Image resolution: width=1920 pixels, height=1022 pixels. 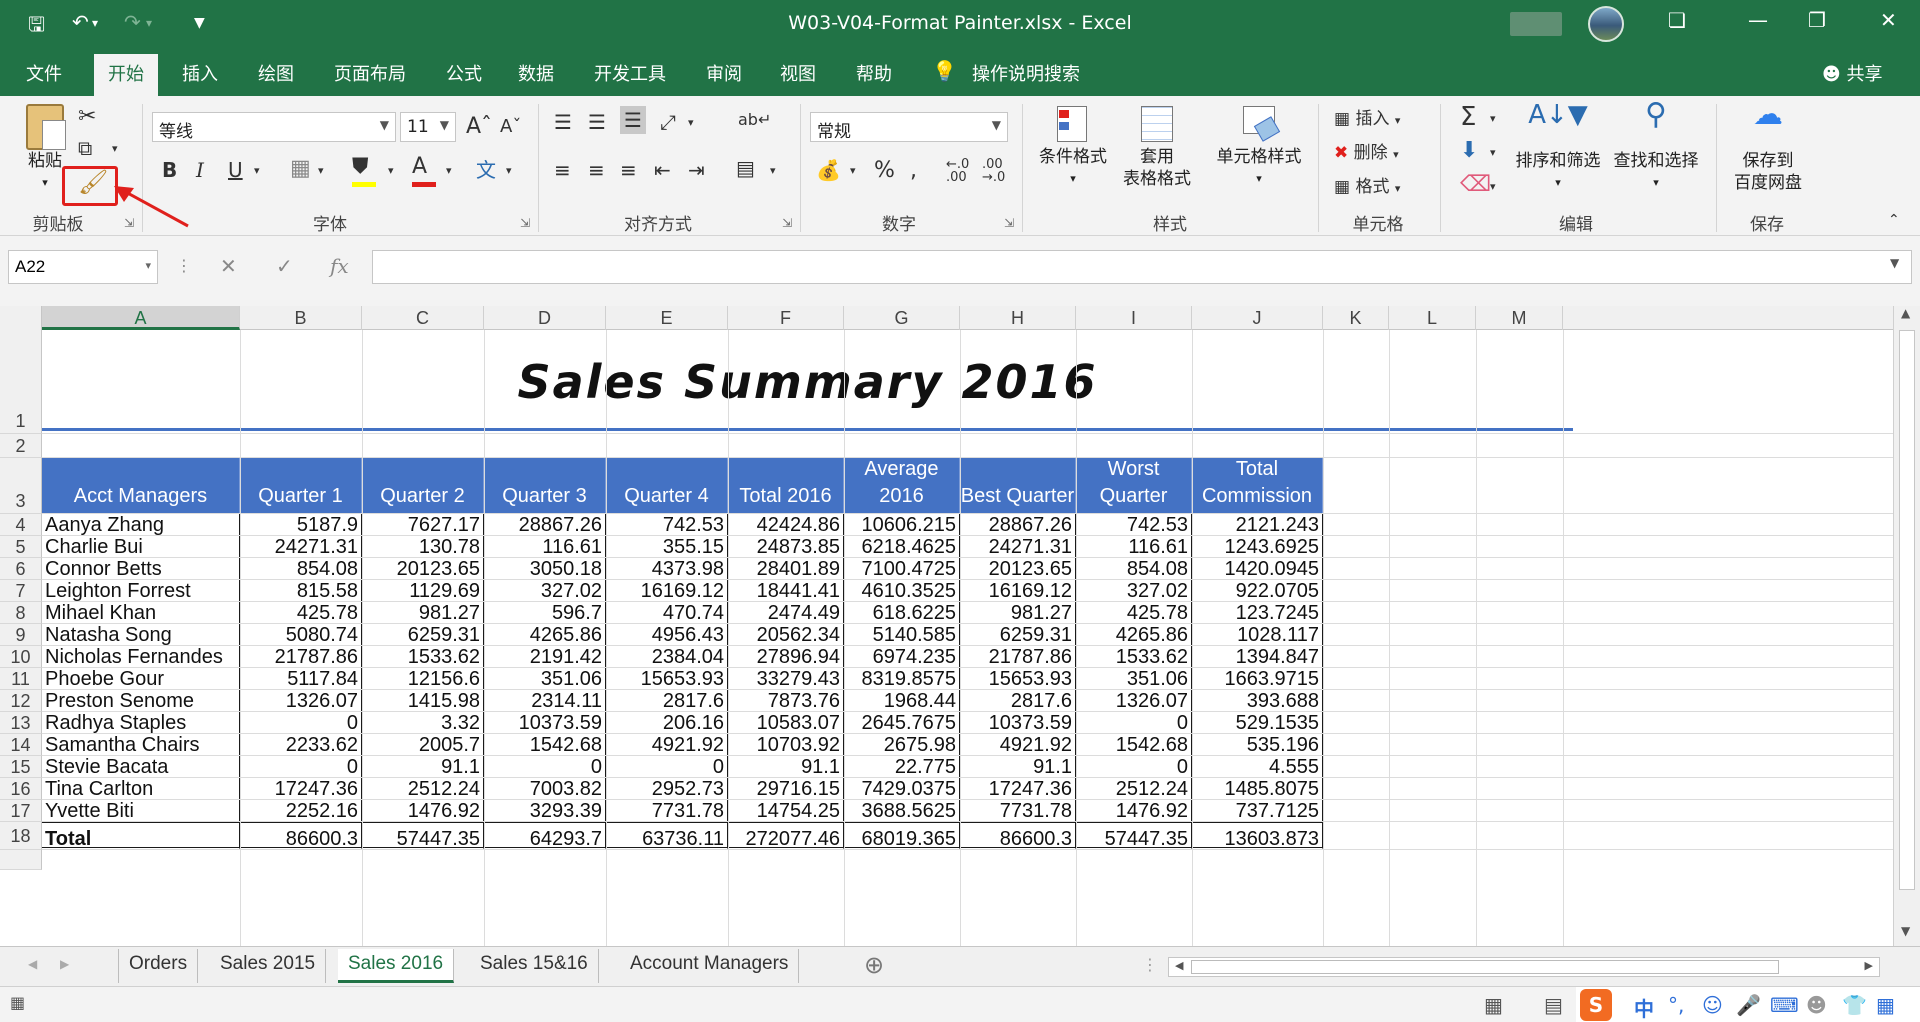 What do you see at coordinates (141, 657) in the screenshot?
I see `manager-name-cell: Nicholas Fernandes` at bounding box center [141, 657].